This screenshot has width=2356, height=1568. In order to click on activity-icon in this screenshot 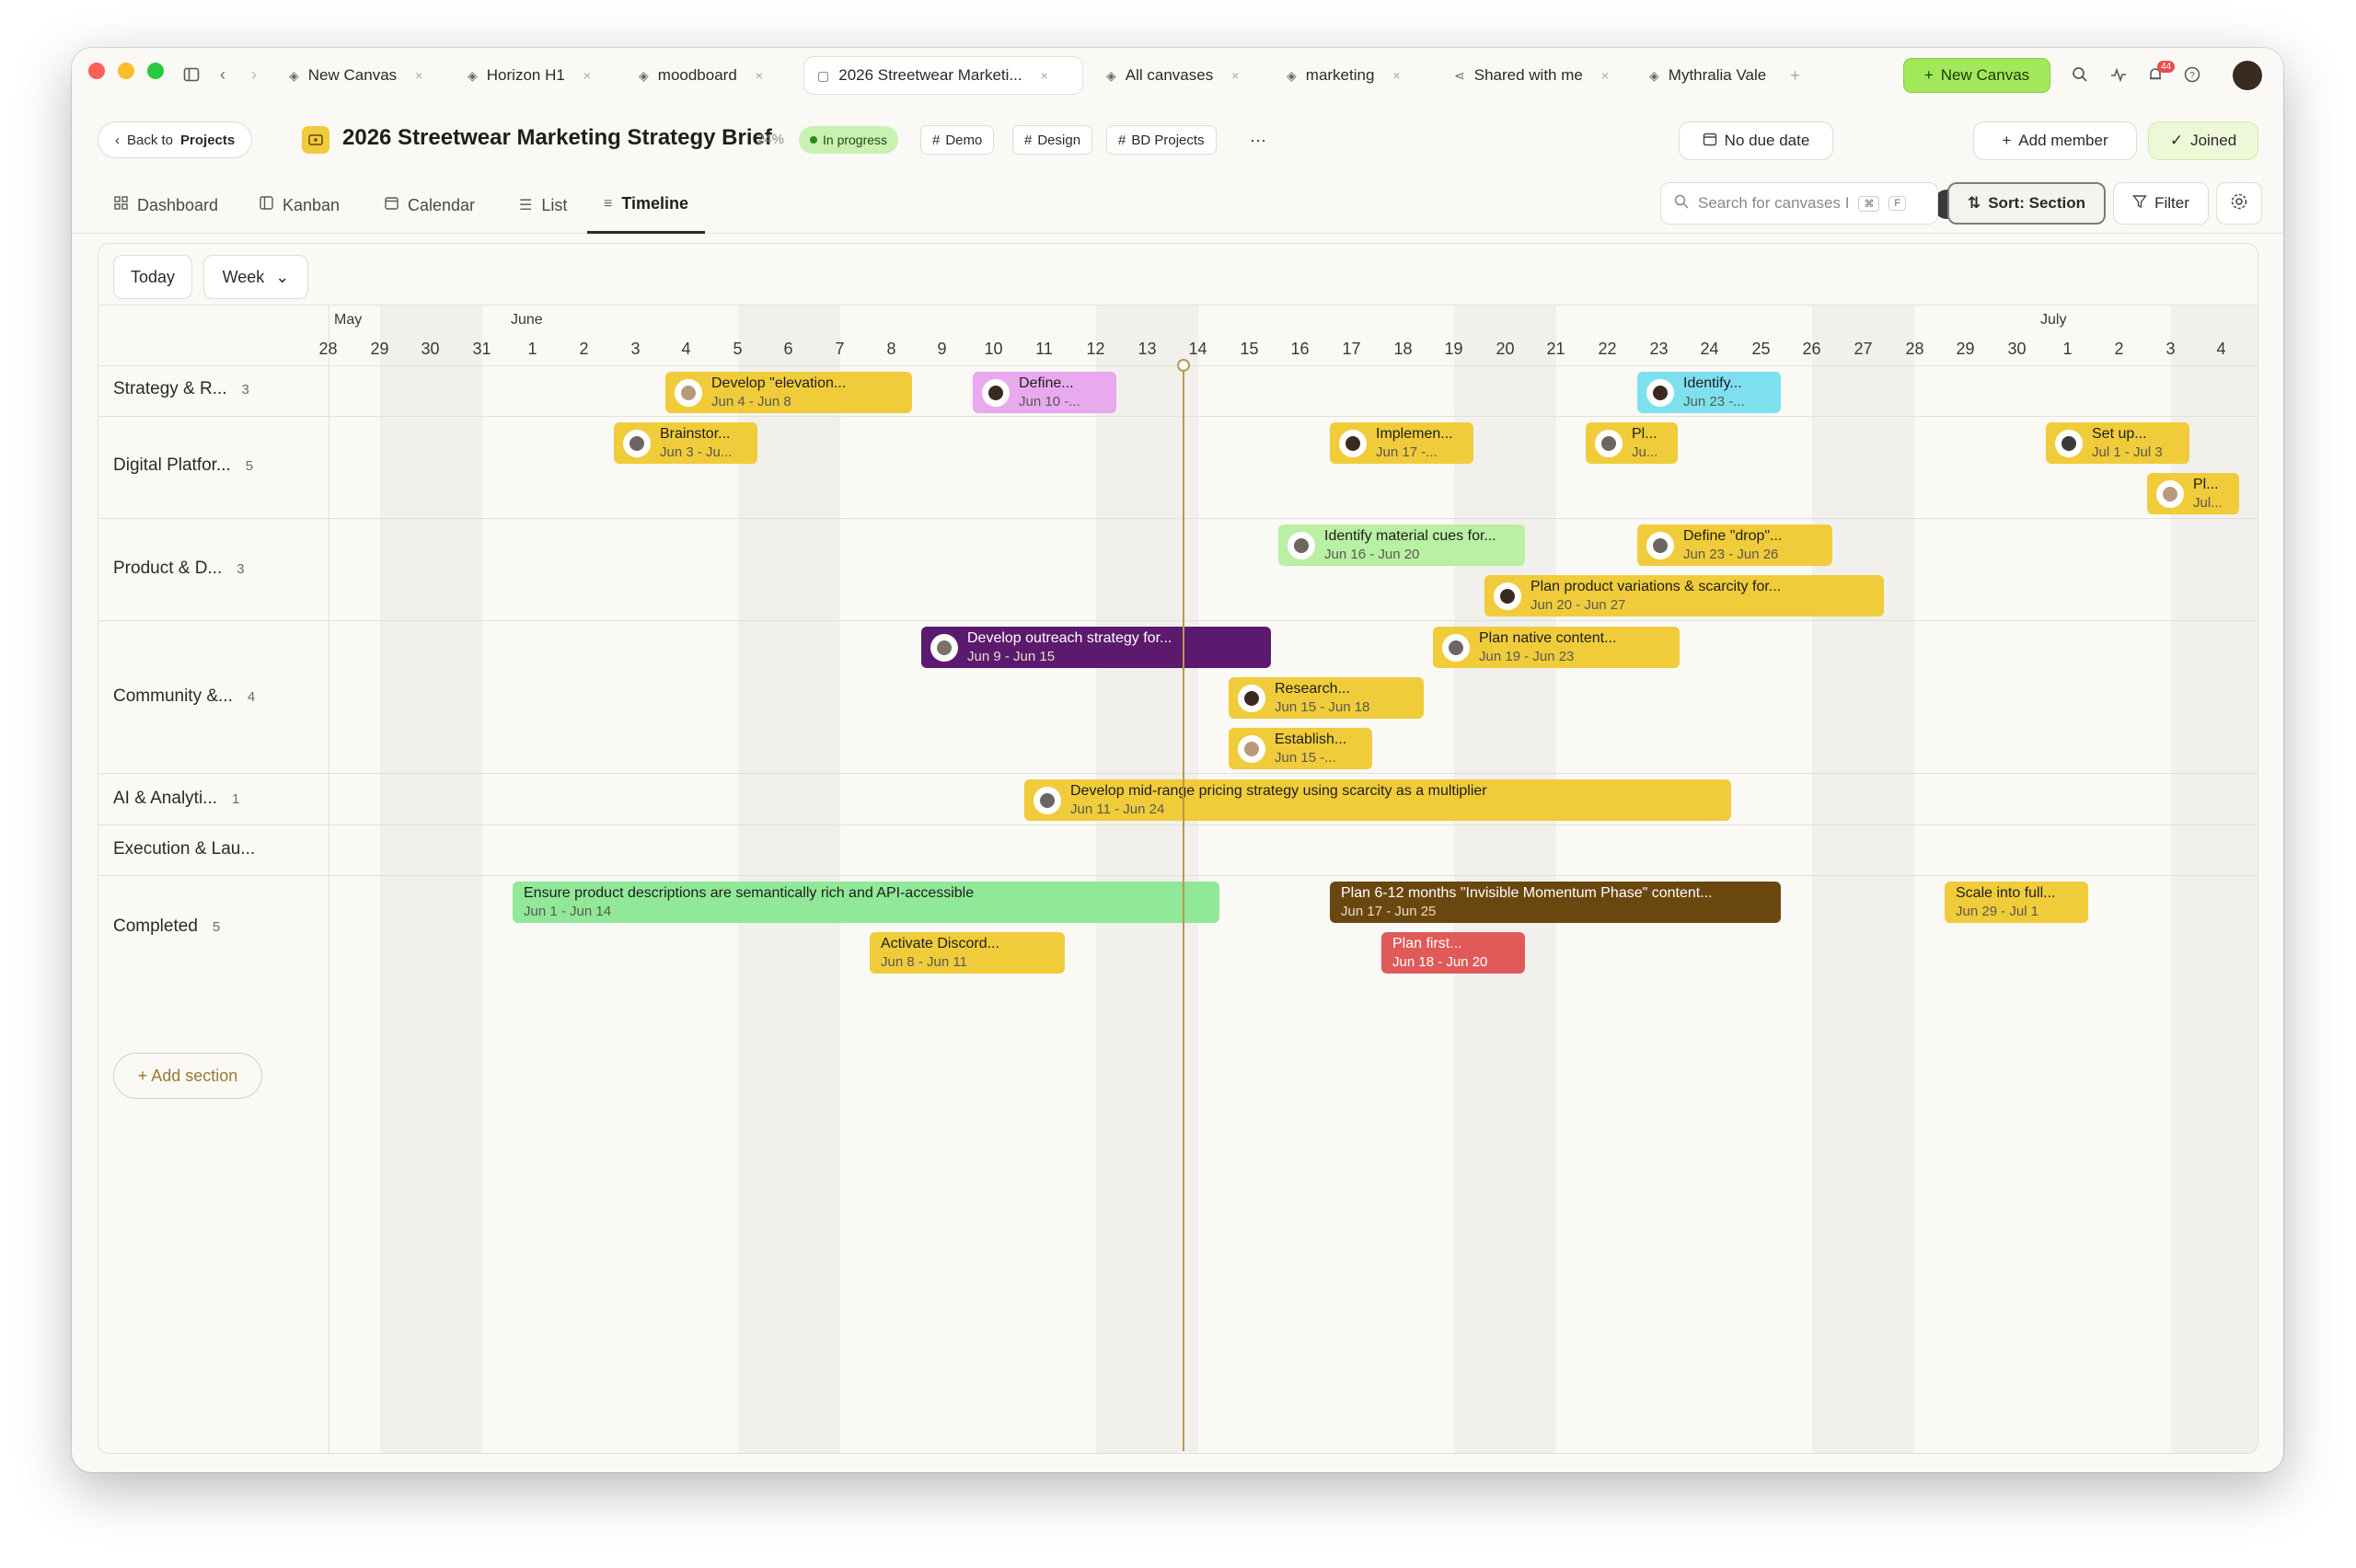, I will do `click(2118, 74)`.